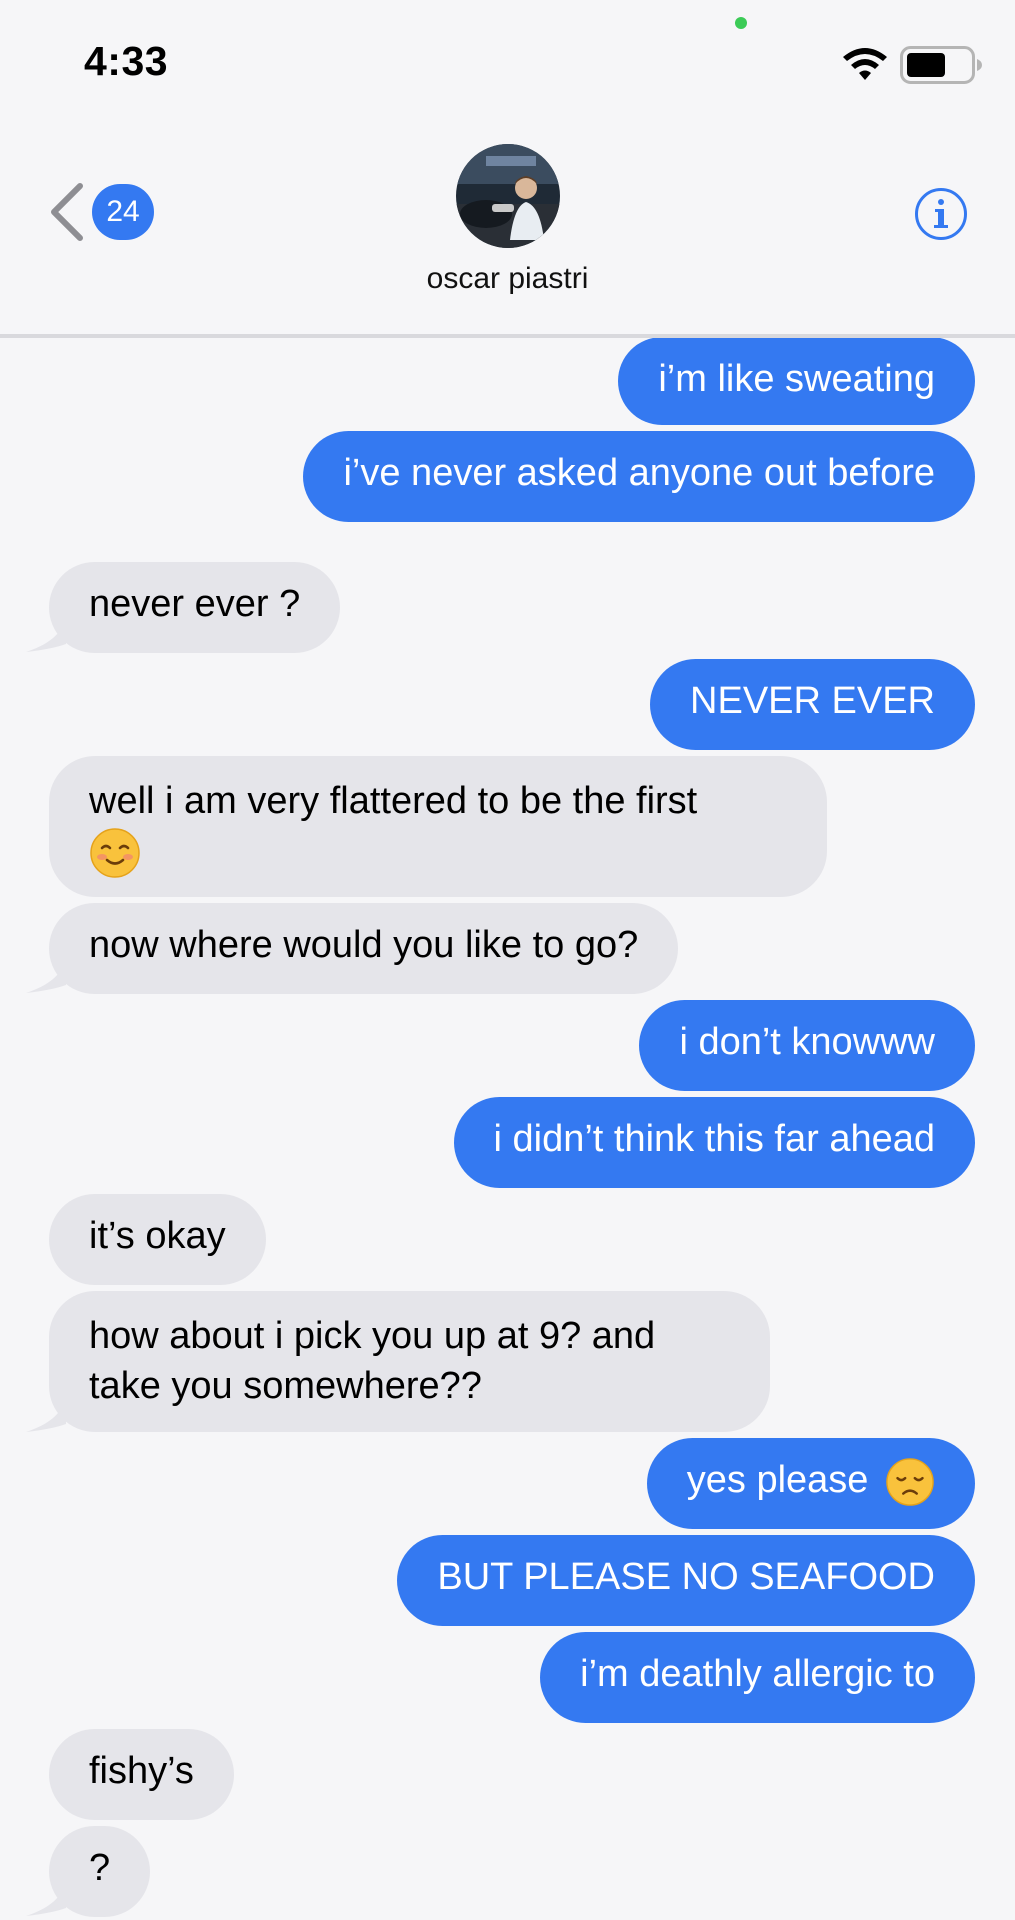  I want to click on conversation-header: 24 oscar piastri, so click(507, 229).